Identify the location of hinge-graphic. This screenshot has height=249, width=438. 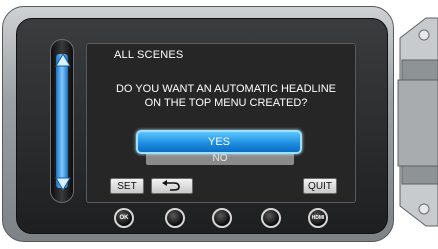
(417, 122).